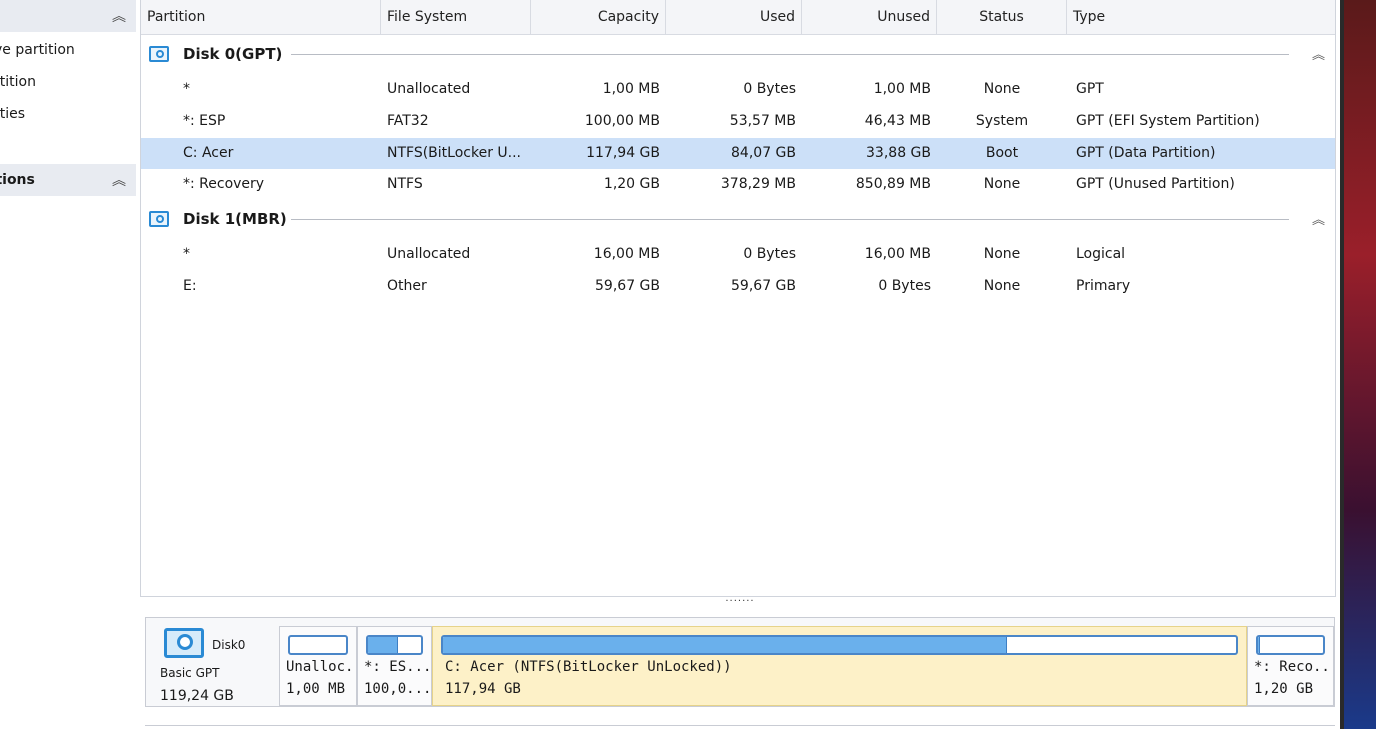 The height and width of the screenshot is (730, 1376). I want to click on pane-splitter-handle: ·······, so click(740, 601).